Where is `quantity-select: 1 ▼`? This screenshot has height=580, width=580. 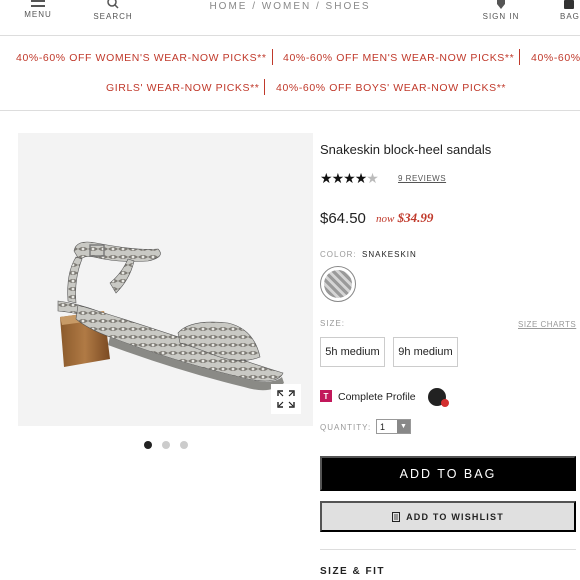 quantity-select: 1 ▼ is located at coordinates (393, 426).